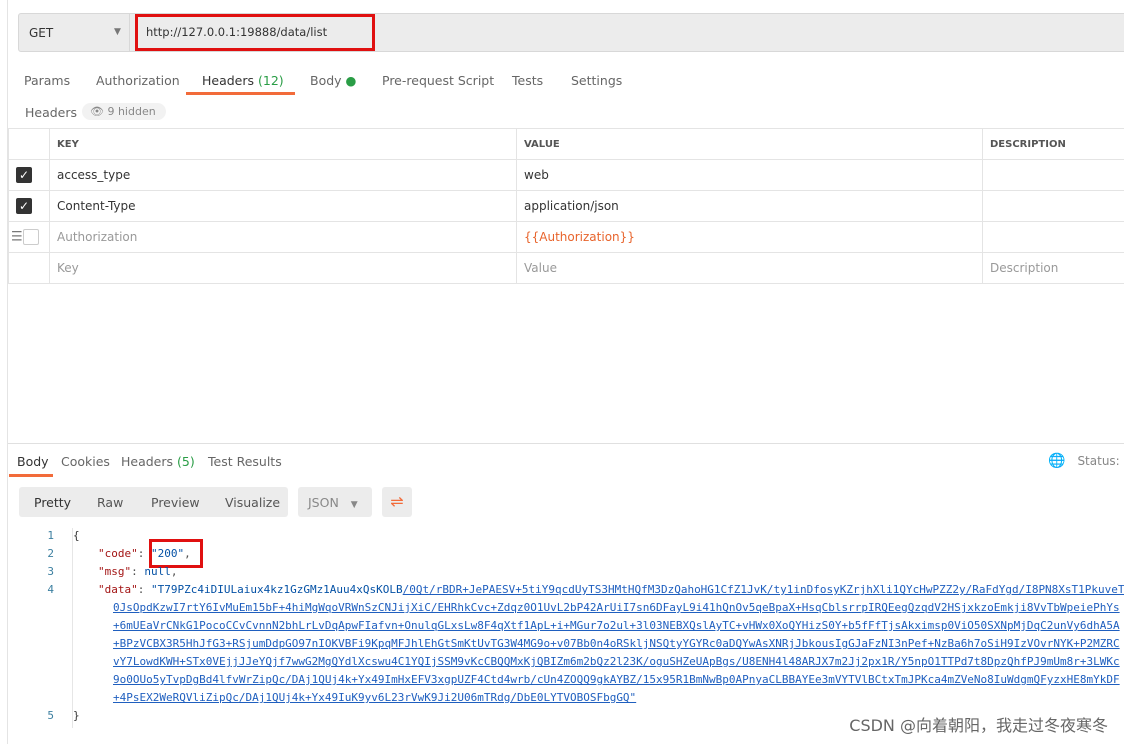  I want to click on tab-settings: Settings, so click(596, 80).